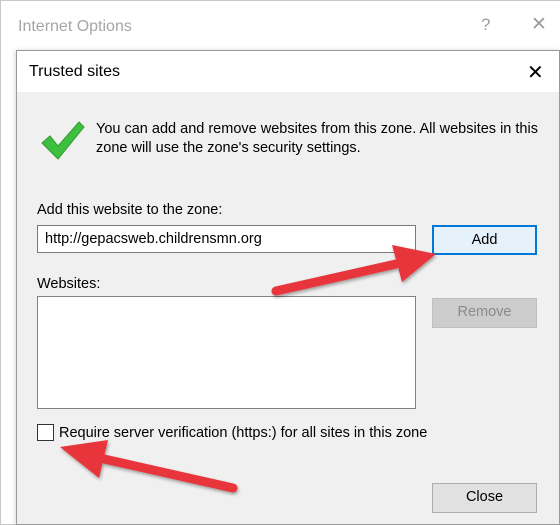 Image resolution: width=560 pixels, height=525 pixels. What do you see at coordinates (535, 72) in the screenshot?
I see `dialog-close-icon: ✕` at bounding box center [535, 72].